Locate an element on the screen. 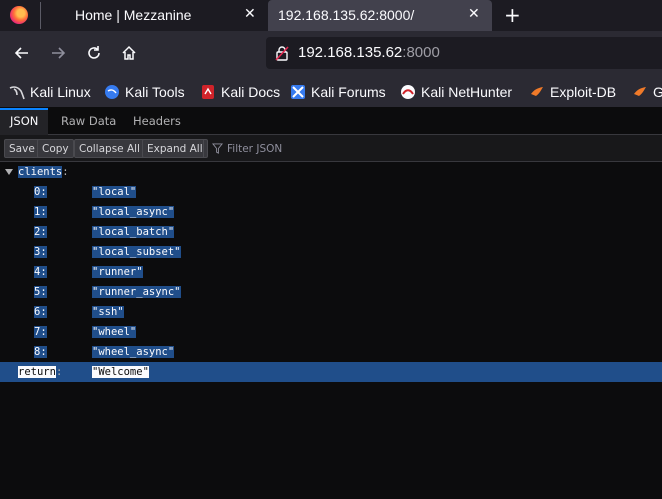 This screenshot has height=499, width=662. kali-forums-icon is located at coordinates (298, 92).